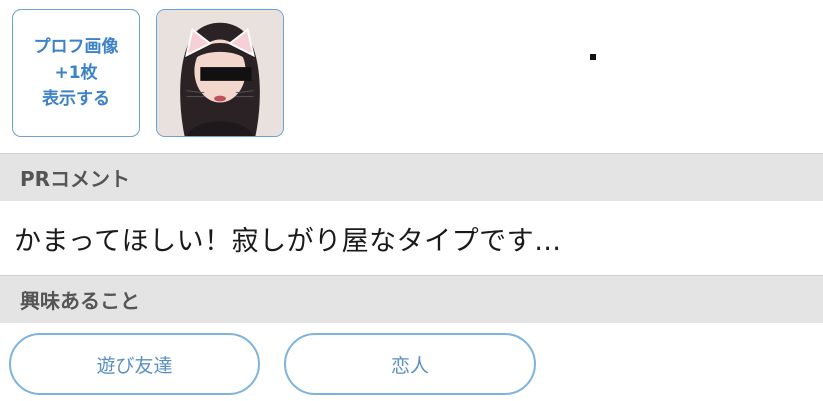 The height and width of the screenshot is (401, 823). I want to click on profile-photo-image, so click(220, 73).